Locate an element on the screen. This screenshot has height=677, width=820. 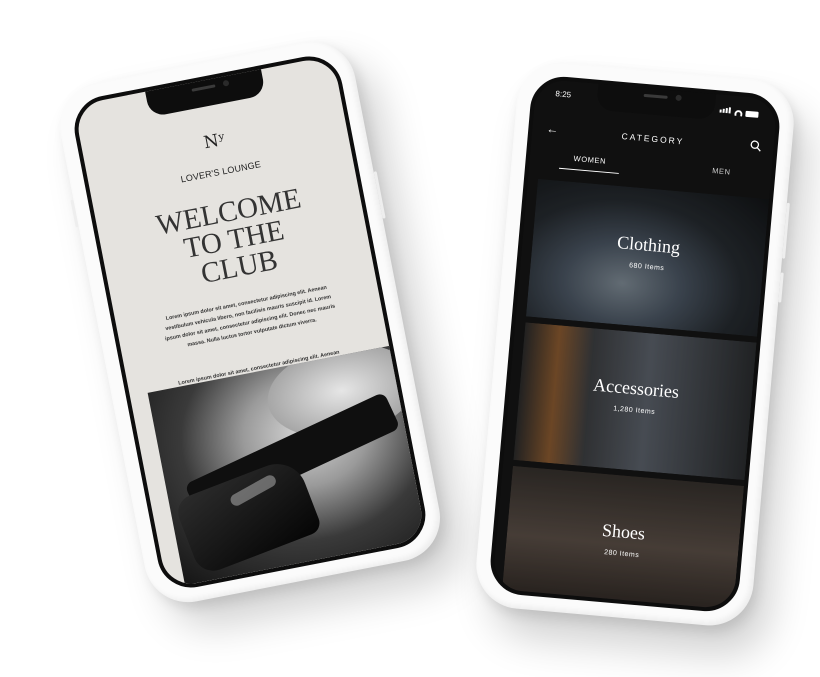
tab-women: WOMEN is located at coordinates (589, 163).